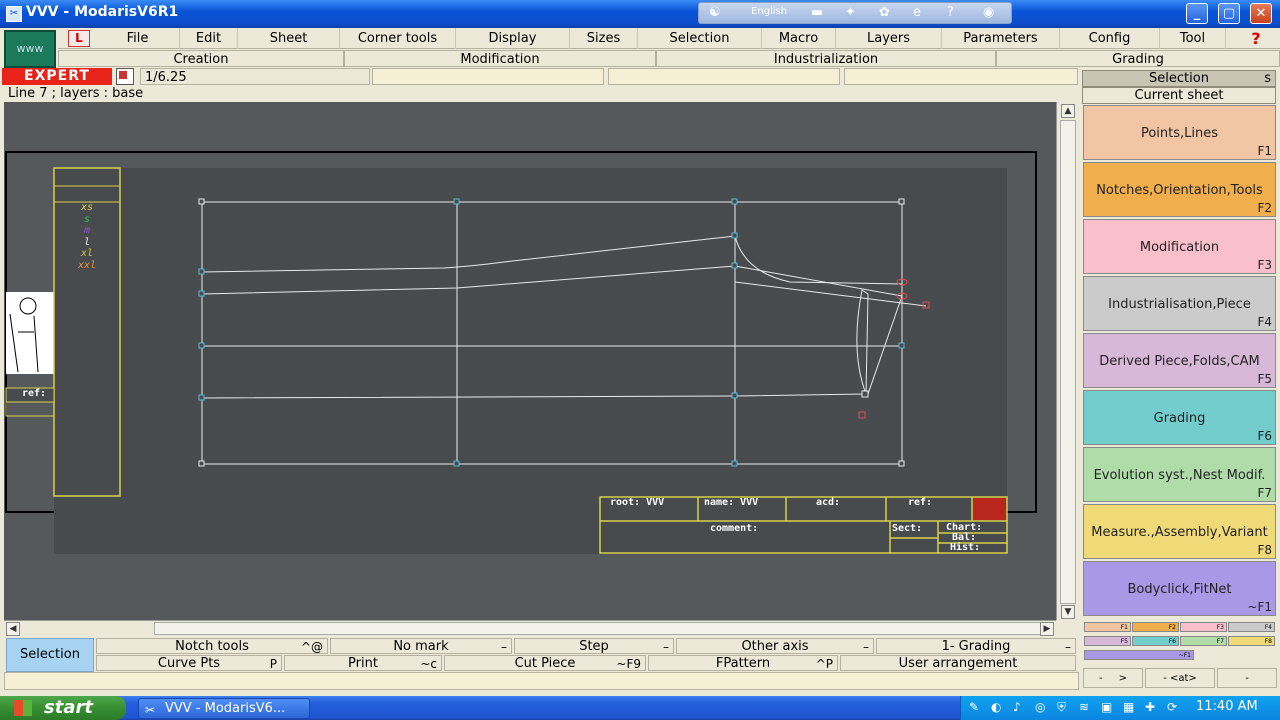 The image size is (1280, 720). What do you see at coordinates (1128, 707) in the screenshot?
I see `tray-grid-icon: ▦` at bounding box center [1128, 707].